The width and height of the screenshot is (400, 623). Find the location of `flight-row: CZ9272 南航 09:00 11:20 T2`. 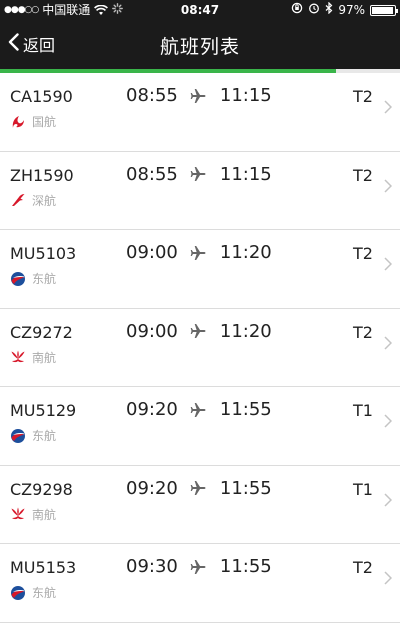

flight-row: CZ9272 南航 09:00 11:20 T2 is located at coordinates (200, 348).